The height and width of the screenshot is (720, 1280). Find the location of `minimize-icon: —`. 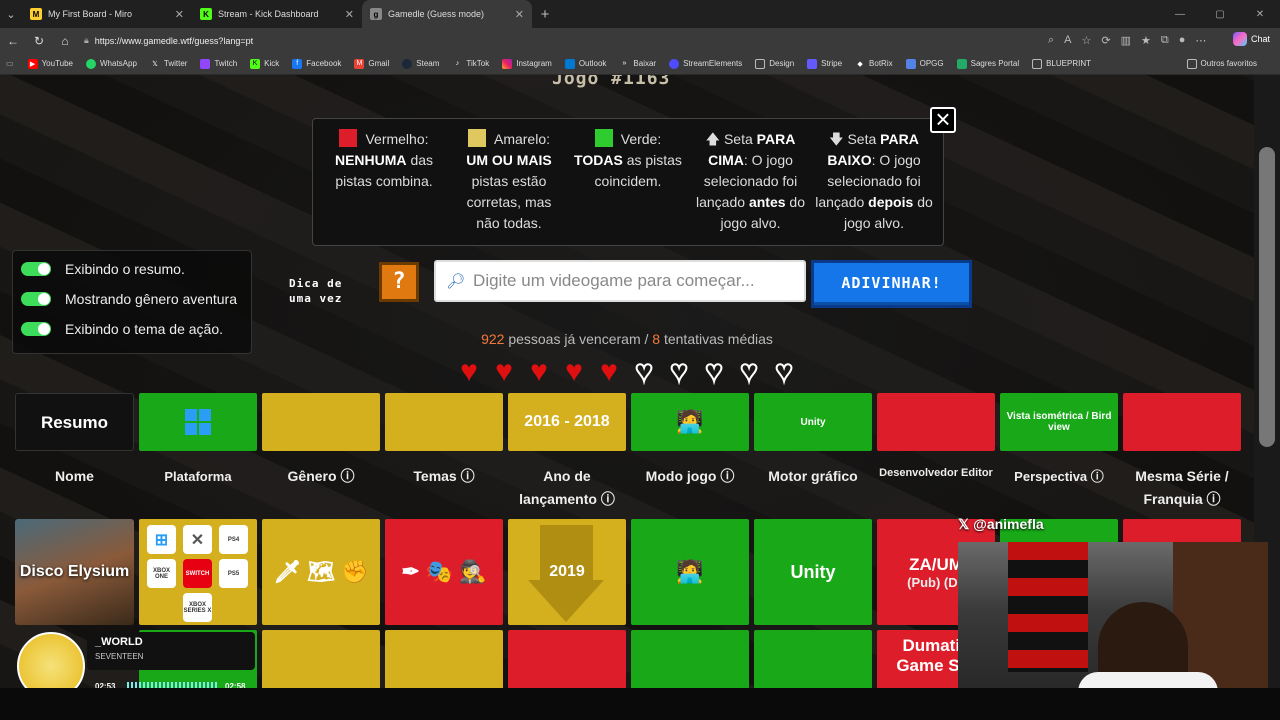

minimize-icon: — is located at coordinates (1180, 14).